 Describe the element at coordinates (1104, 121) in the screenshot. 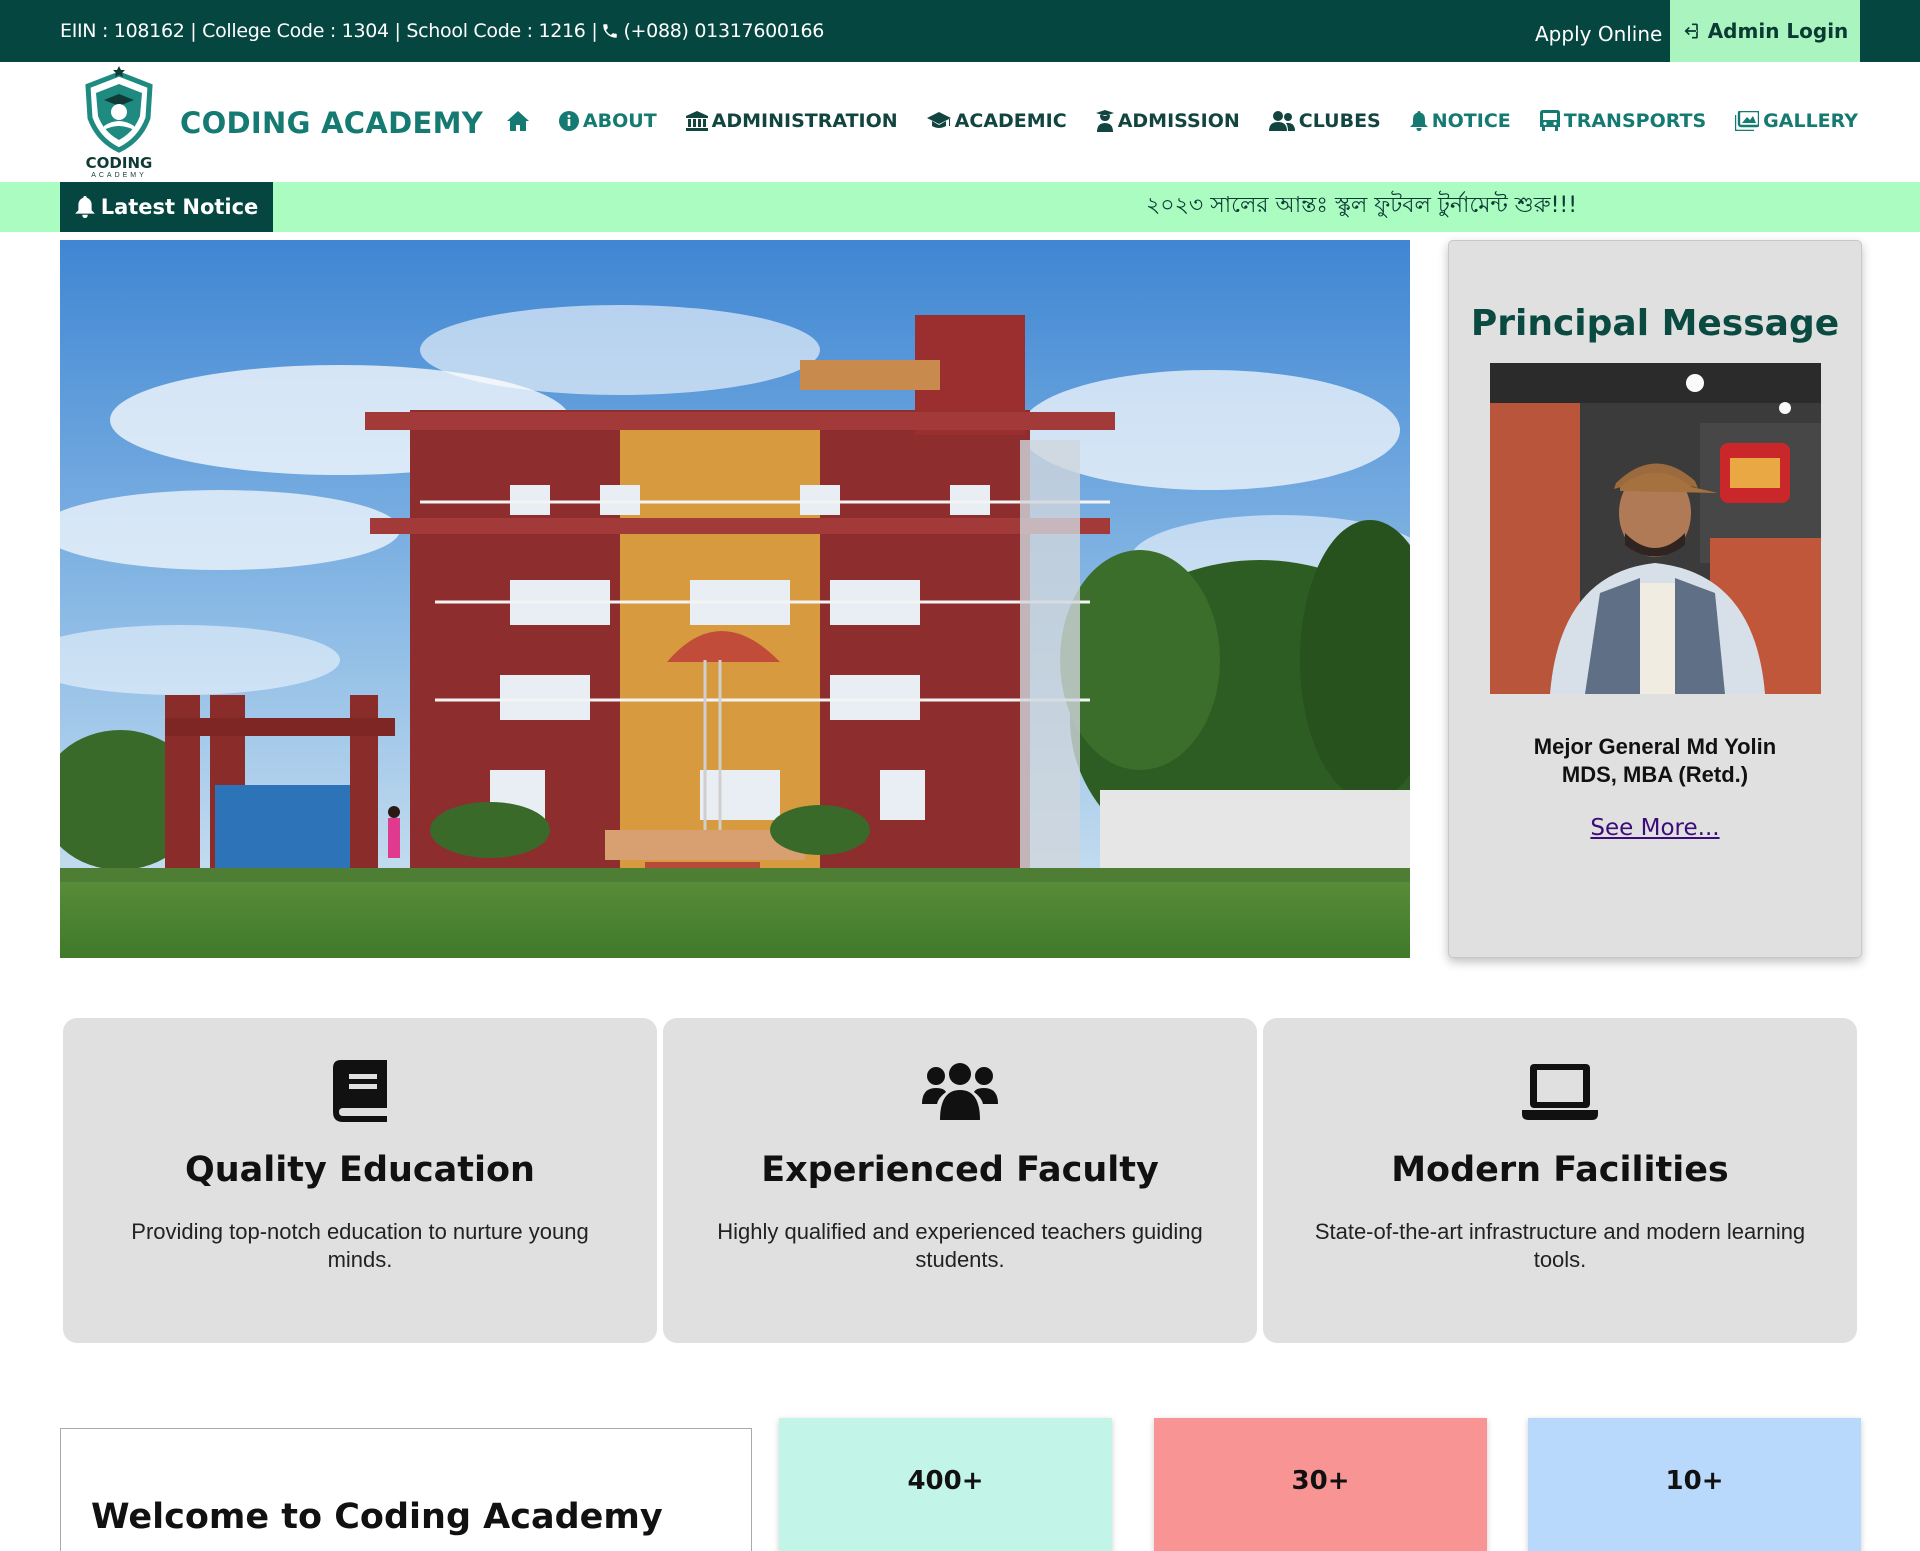

I see `user-graduate-icon` at that location.